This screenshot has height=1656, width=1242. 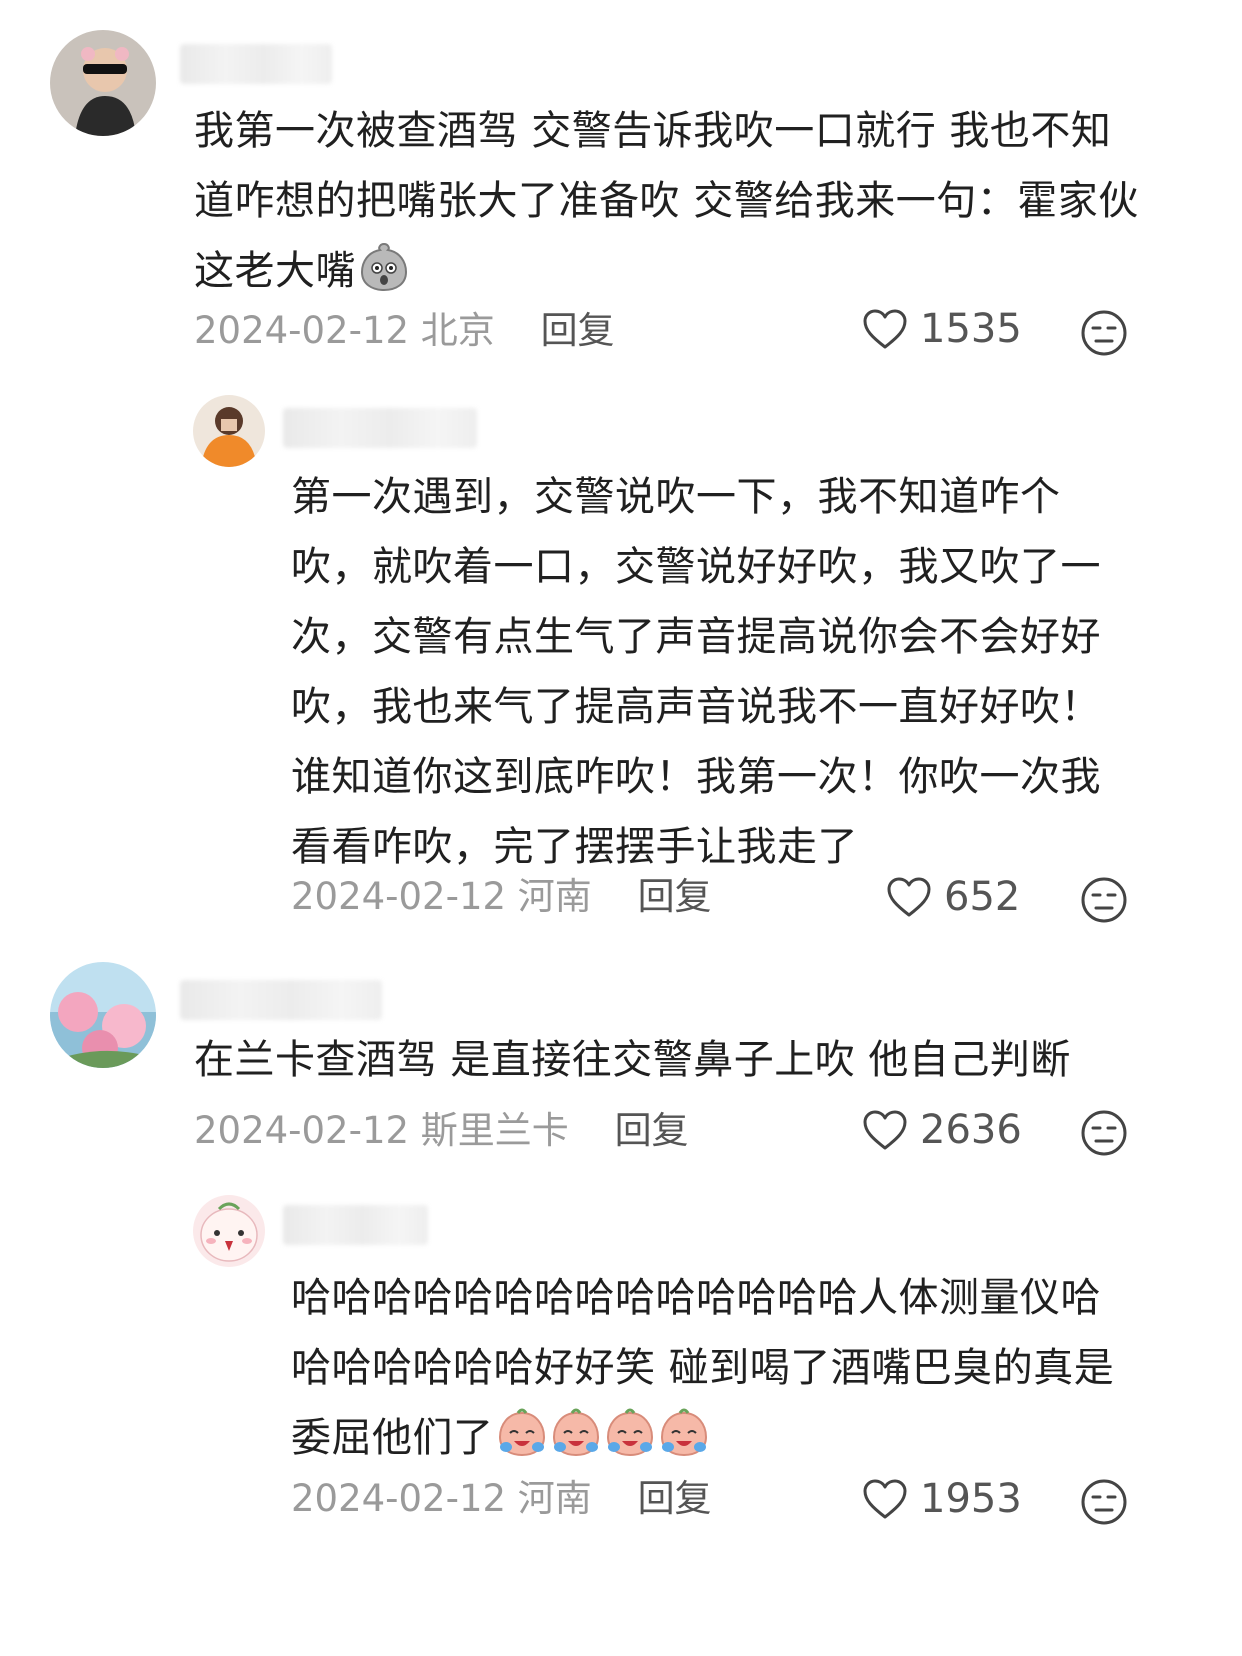 I want to click on like-count: 2636, so click(x=971, y=1130).